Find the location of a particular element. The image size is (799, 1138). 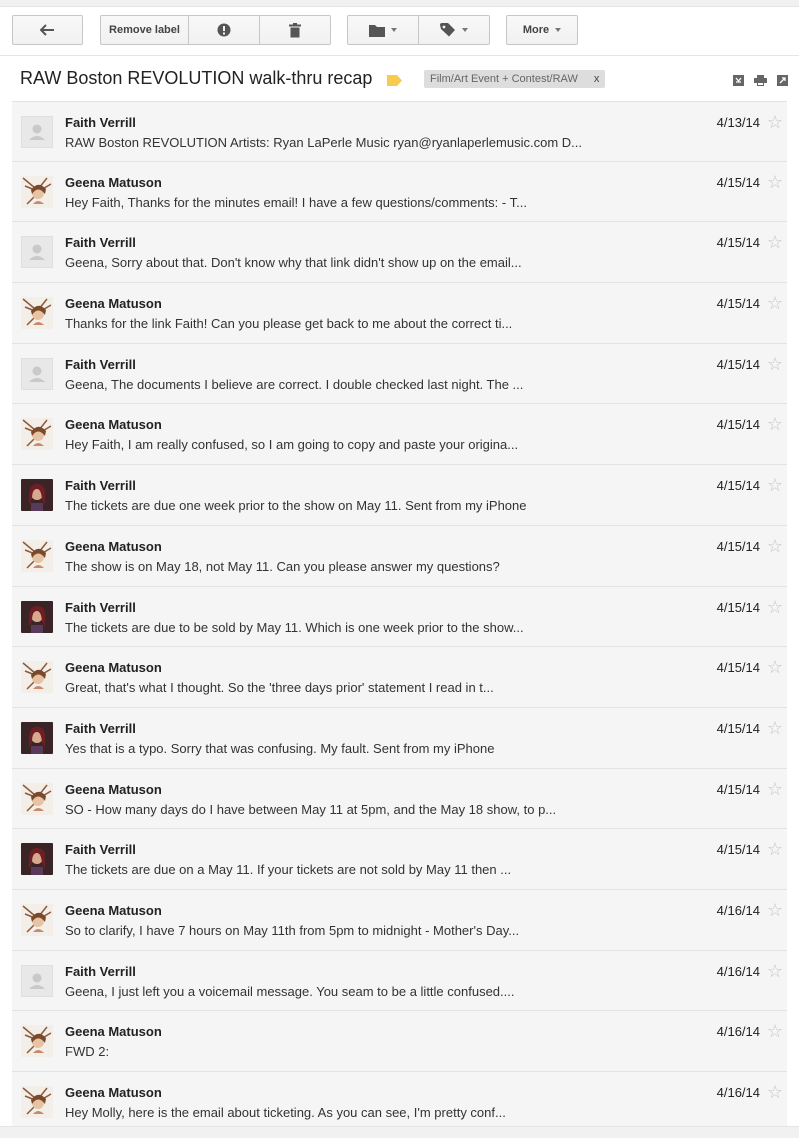

labels-button is located at coordinates (454, 30).